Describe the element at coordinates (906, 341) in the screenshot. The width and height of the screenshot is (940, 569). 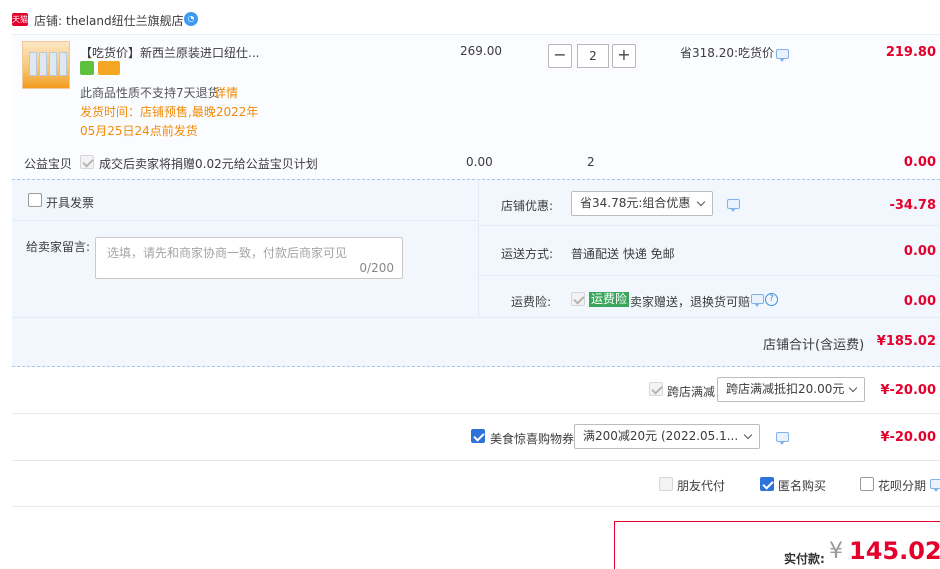
I see `store-total-amount: ¥185.02` at that location.